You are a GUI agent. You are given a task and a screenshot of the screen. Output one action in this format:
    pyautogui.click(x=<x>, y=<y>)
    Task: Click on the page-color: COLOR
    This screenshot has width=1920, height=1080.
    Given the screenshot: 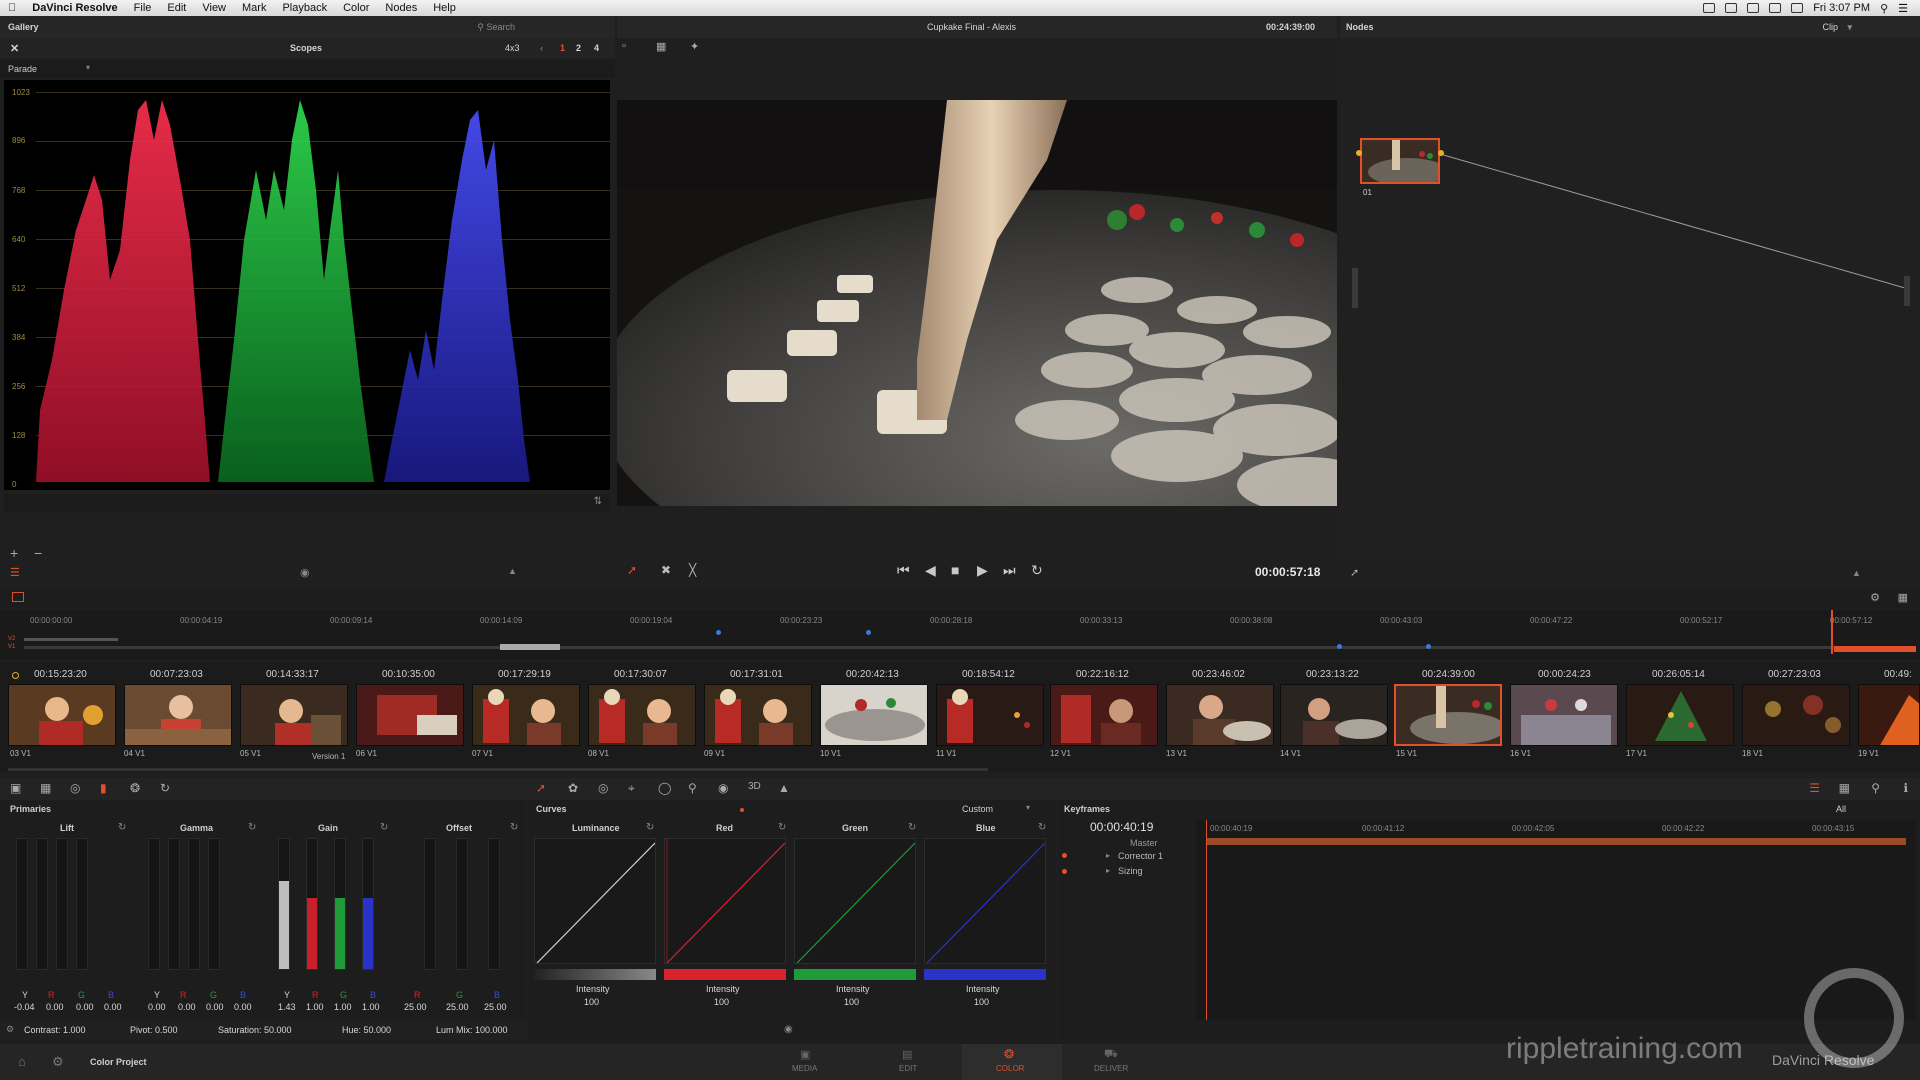 What is the action you would take?
    pyautogui.click(x=1010, y=1068)
    